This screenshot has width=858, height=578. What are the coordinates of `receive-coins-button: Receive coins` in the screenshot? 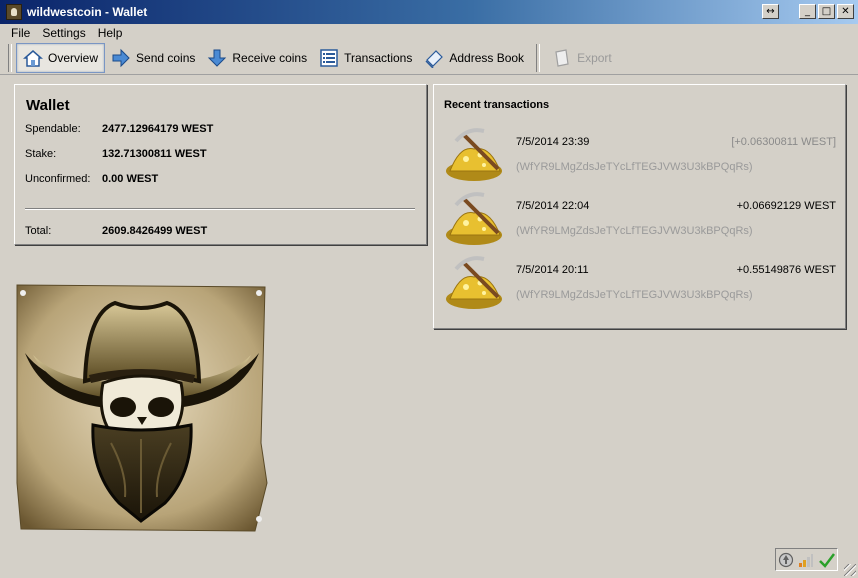 It's located at (257, 58).